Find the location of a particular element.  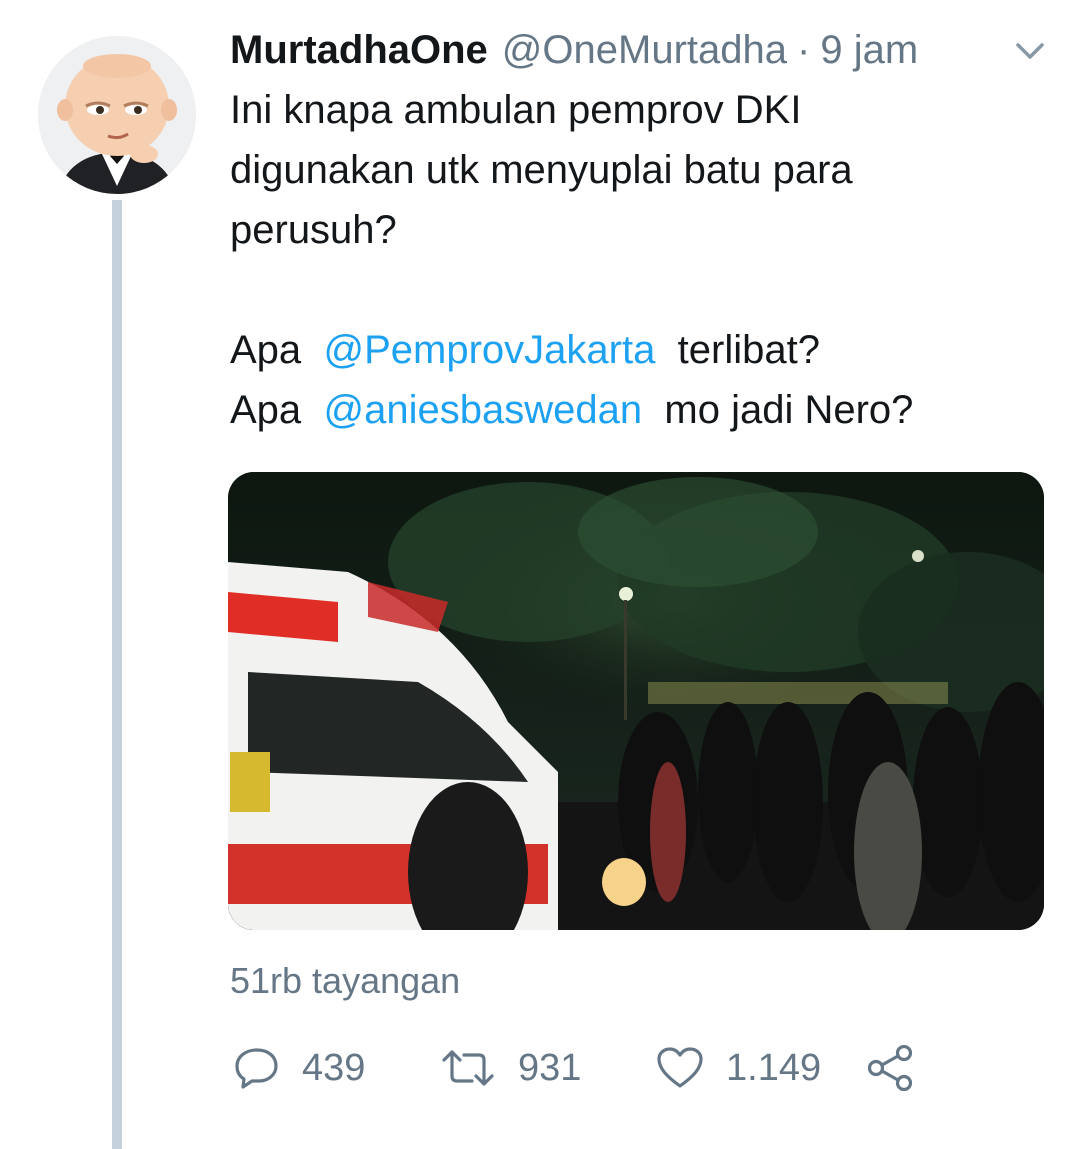

text-fragment: terlibat? is located at coordinates (748, 350).